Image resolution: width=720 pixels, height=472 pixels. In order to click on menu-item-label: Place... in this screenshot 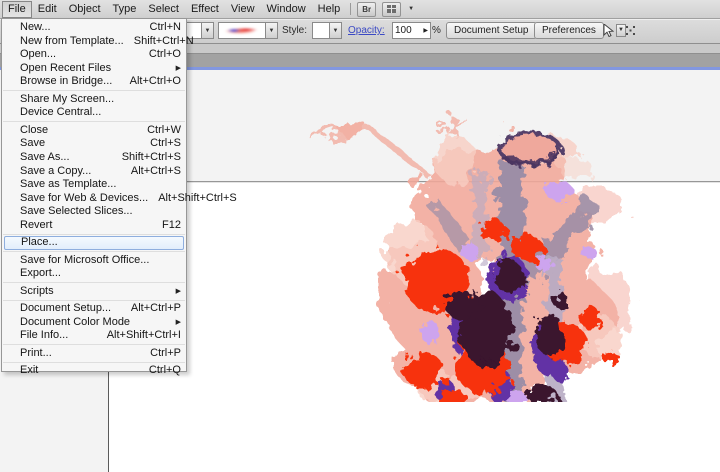, I will do `click(39, 242)`.